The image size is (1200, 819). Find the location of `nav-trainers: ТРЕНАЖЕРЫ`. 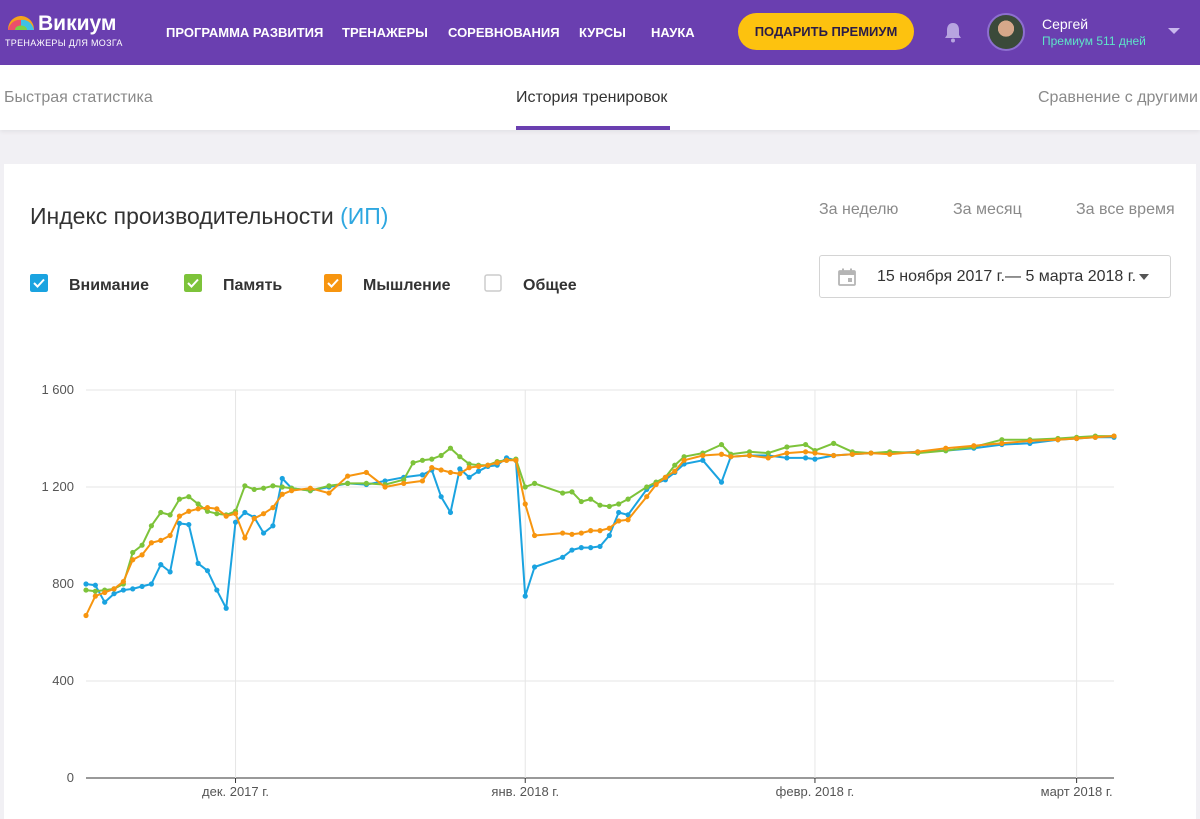

nav-trainers: ТРЕНАЖЕРЫ is located at coordinates (385, 32).